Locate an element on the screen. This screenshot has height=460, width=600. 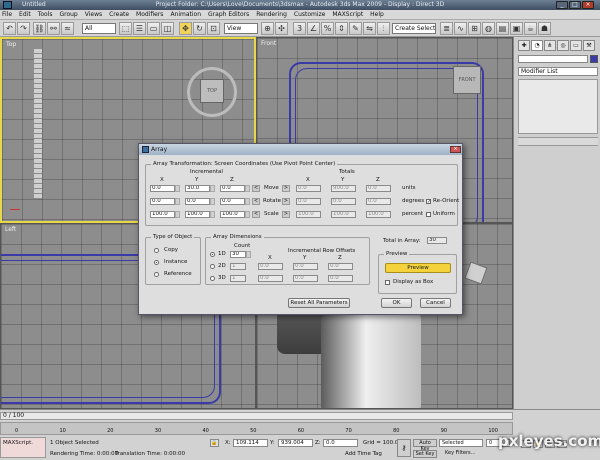
align-icon: ⫶ is located at coordinates (383, 28).